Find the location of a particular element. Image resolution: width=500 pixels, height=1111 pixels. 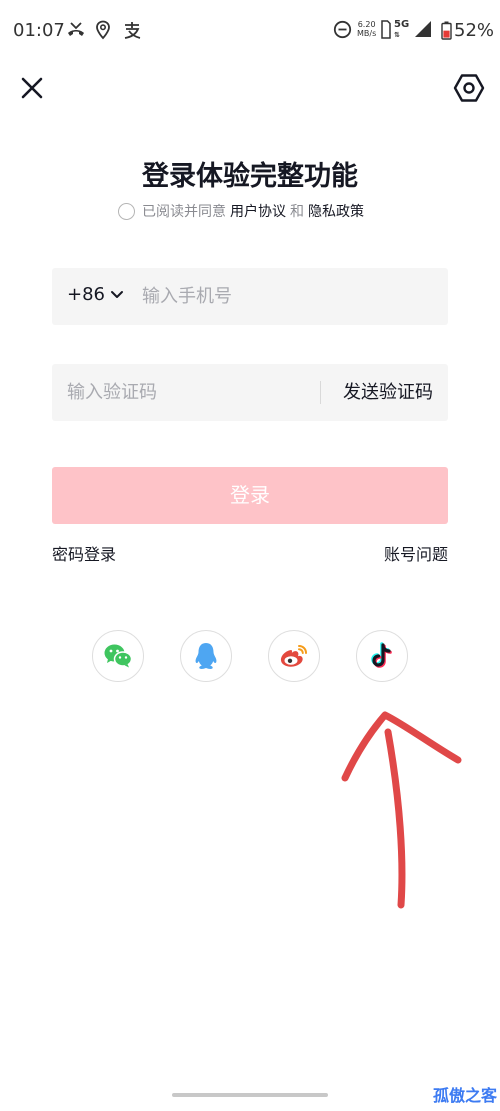

network-type: 5G ⇅ is located at coordinates (402, 29).